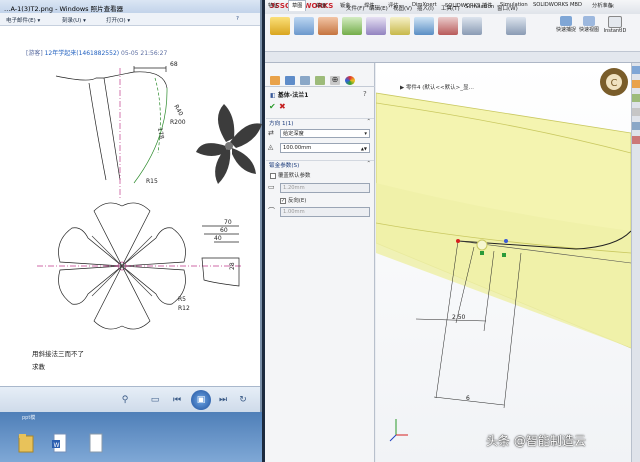 This screenshot has height=462, width=640. Describe the element at coordinates (305, 80) in the screenshot. I see `configuration-icon` at that location.